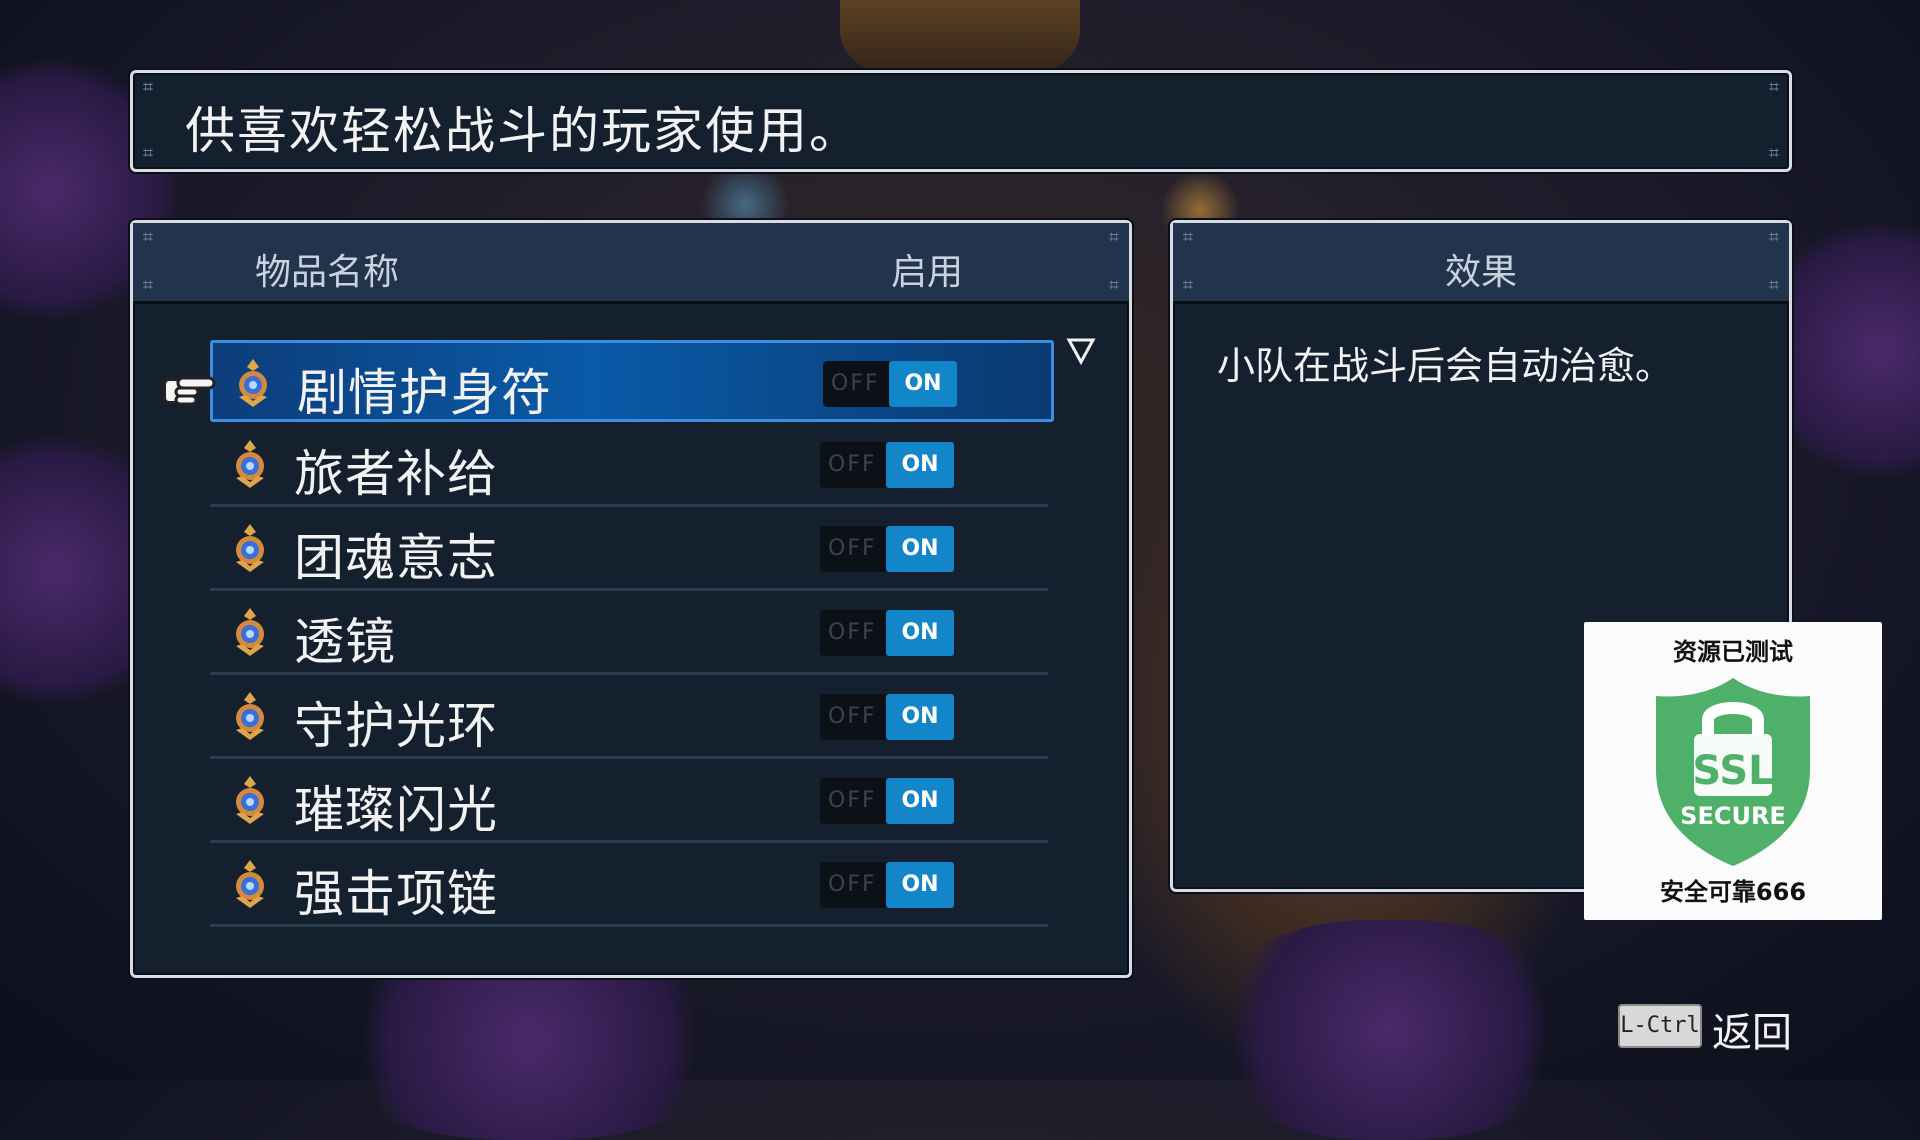 The image size is (1920, 1140). I want to click on shield-main-text: SSL, so click(1732, 771).